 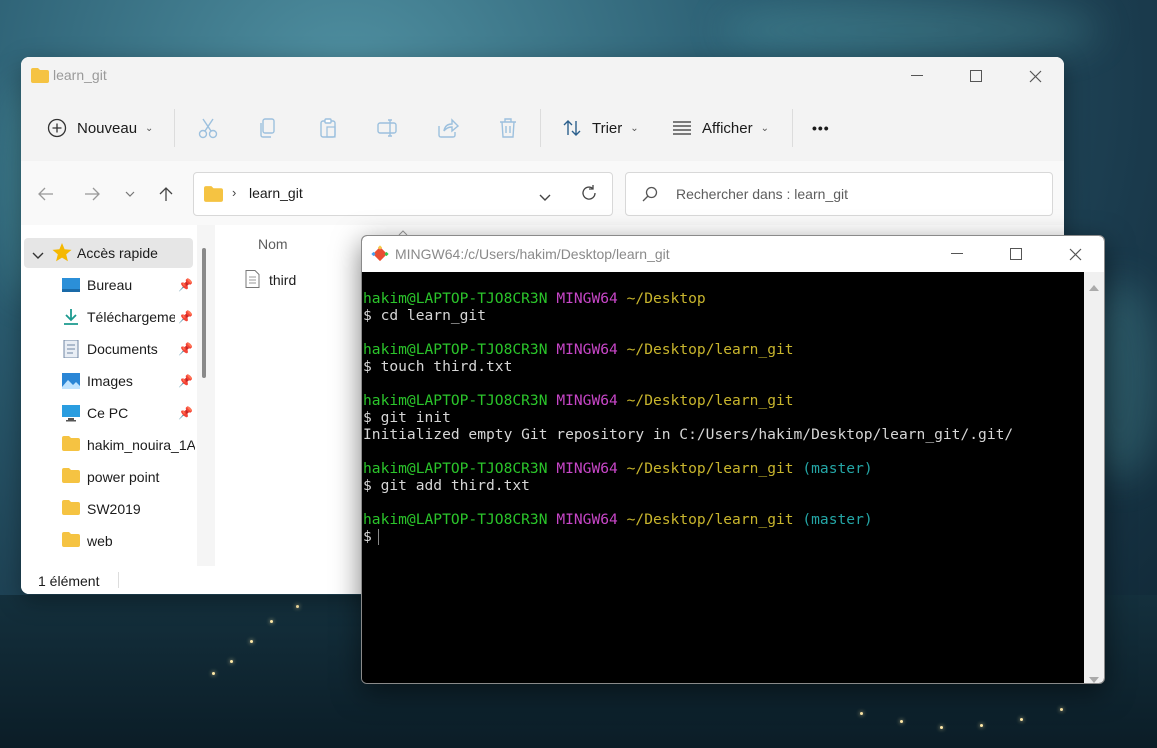 I want to click on sidebar-scrollbar-thumb, so click(x=204, y=313).